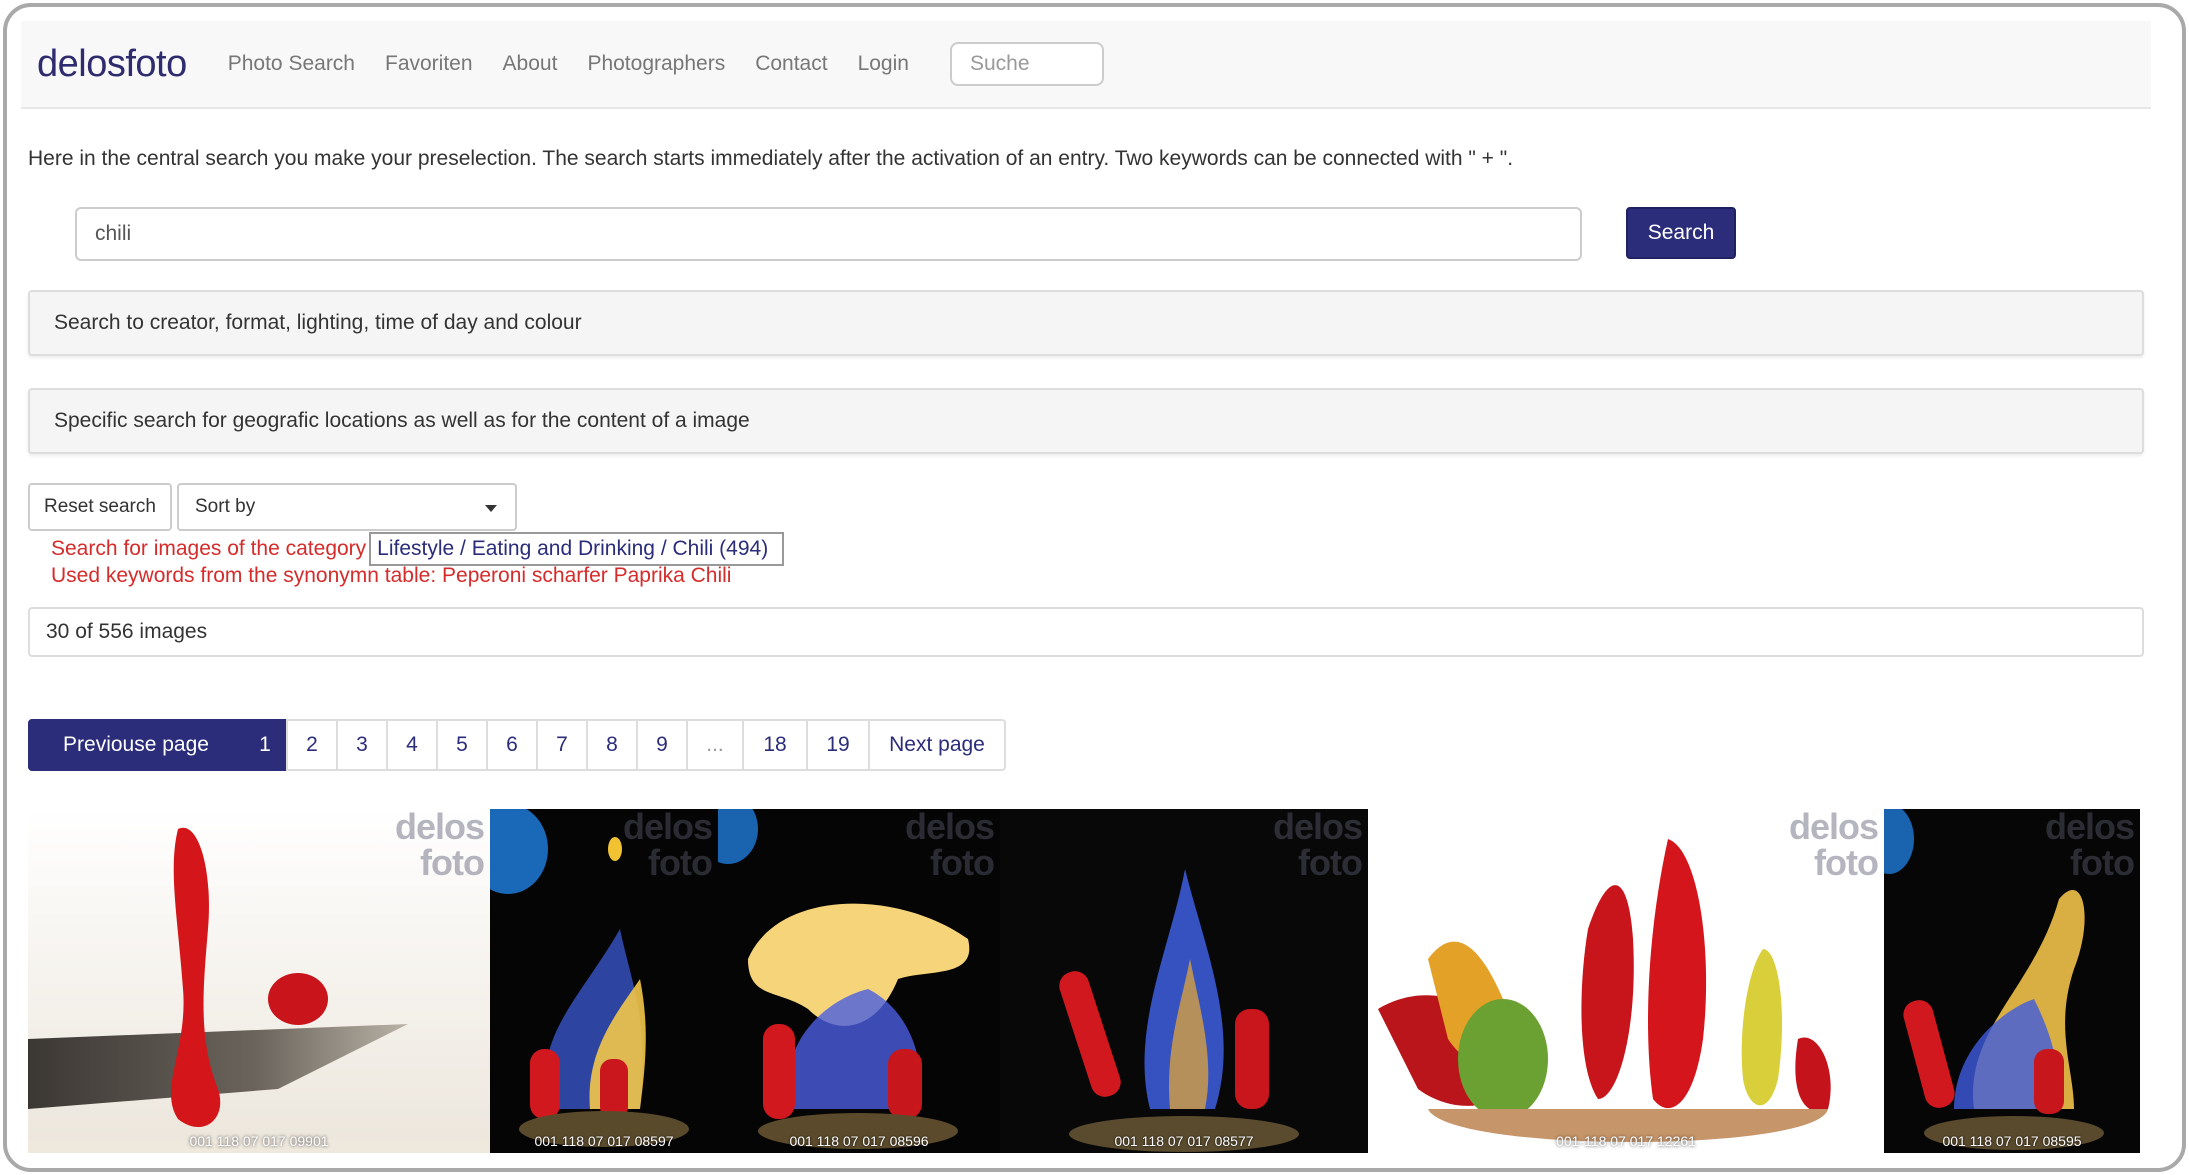  I want to click on image-id: 001 118 07 017 08597, so click(604, 1141).